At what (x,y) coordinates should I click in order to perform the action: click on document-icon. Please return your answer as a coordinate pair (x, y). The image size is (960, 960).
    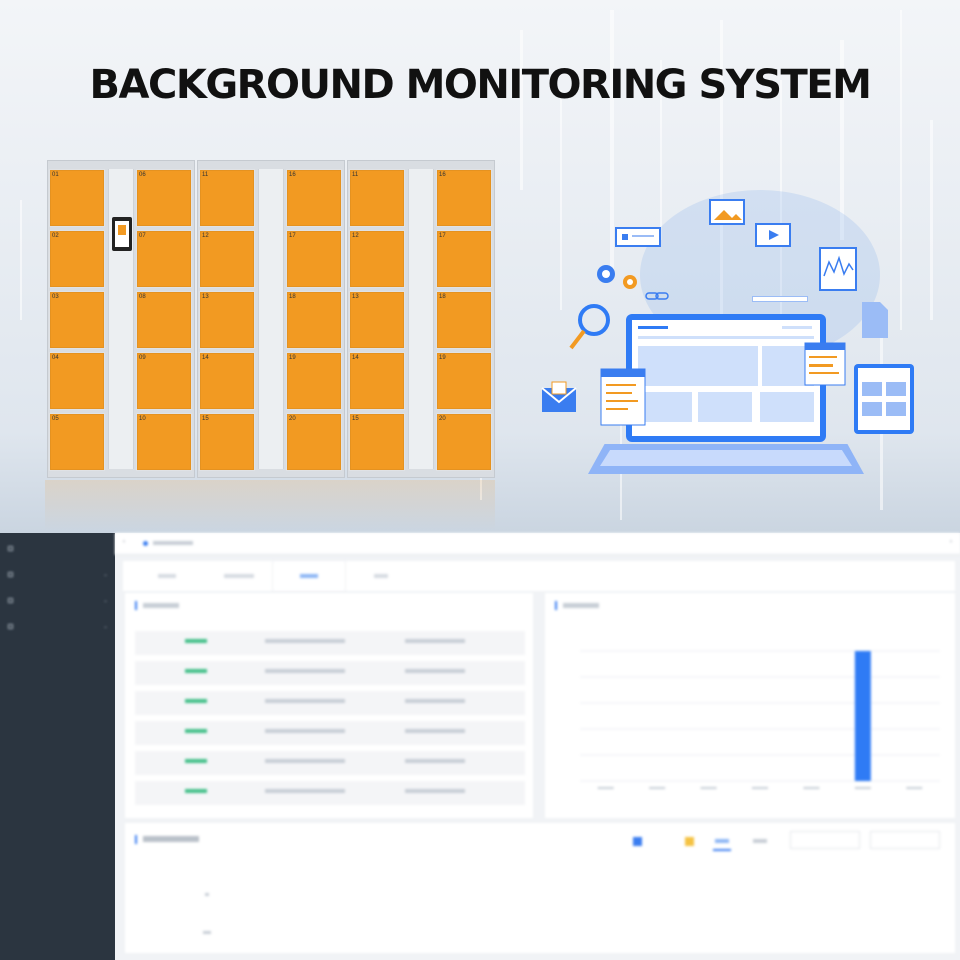
    Looking at the image, I should click on (875, 320).